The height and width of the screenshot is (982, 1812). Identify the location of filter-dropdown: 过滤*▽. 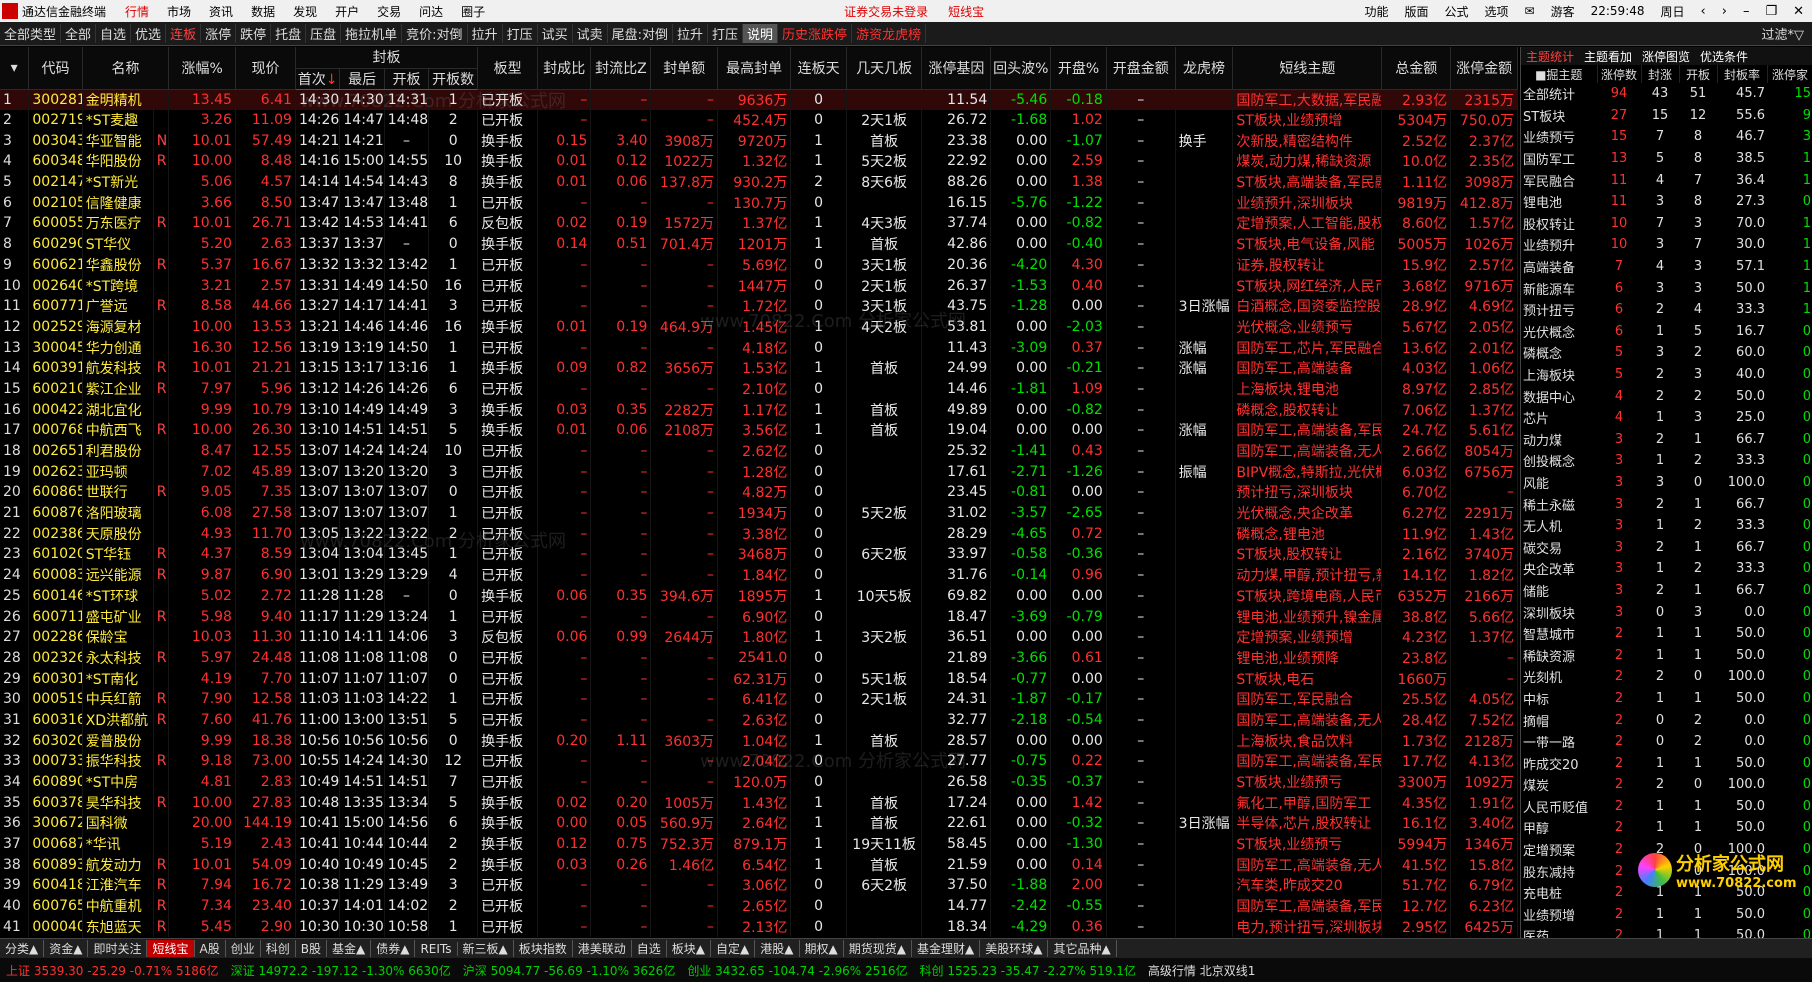
(1787, 33).